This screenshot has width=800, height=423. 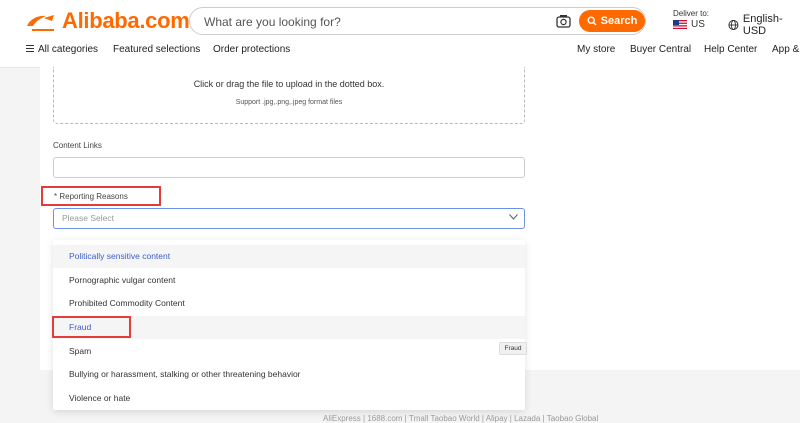 What do you see at coordinates (88, 218) in the screenshot?
I see `reasons-select-placeholder: Please Select` at bounding box center [88, 218].